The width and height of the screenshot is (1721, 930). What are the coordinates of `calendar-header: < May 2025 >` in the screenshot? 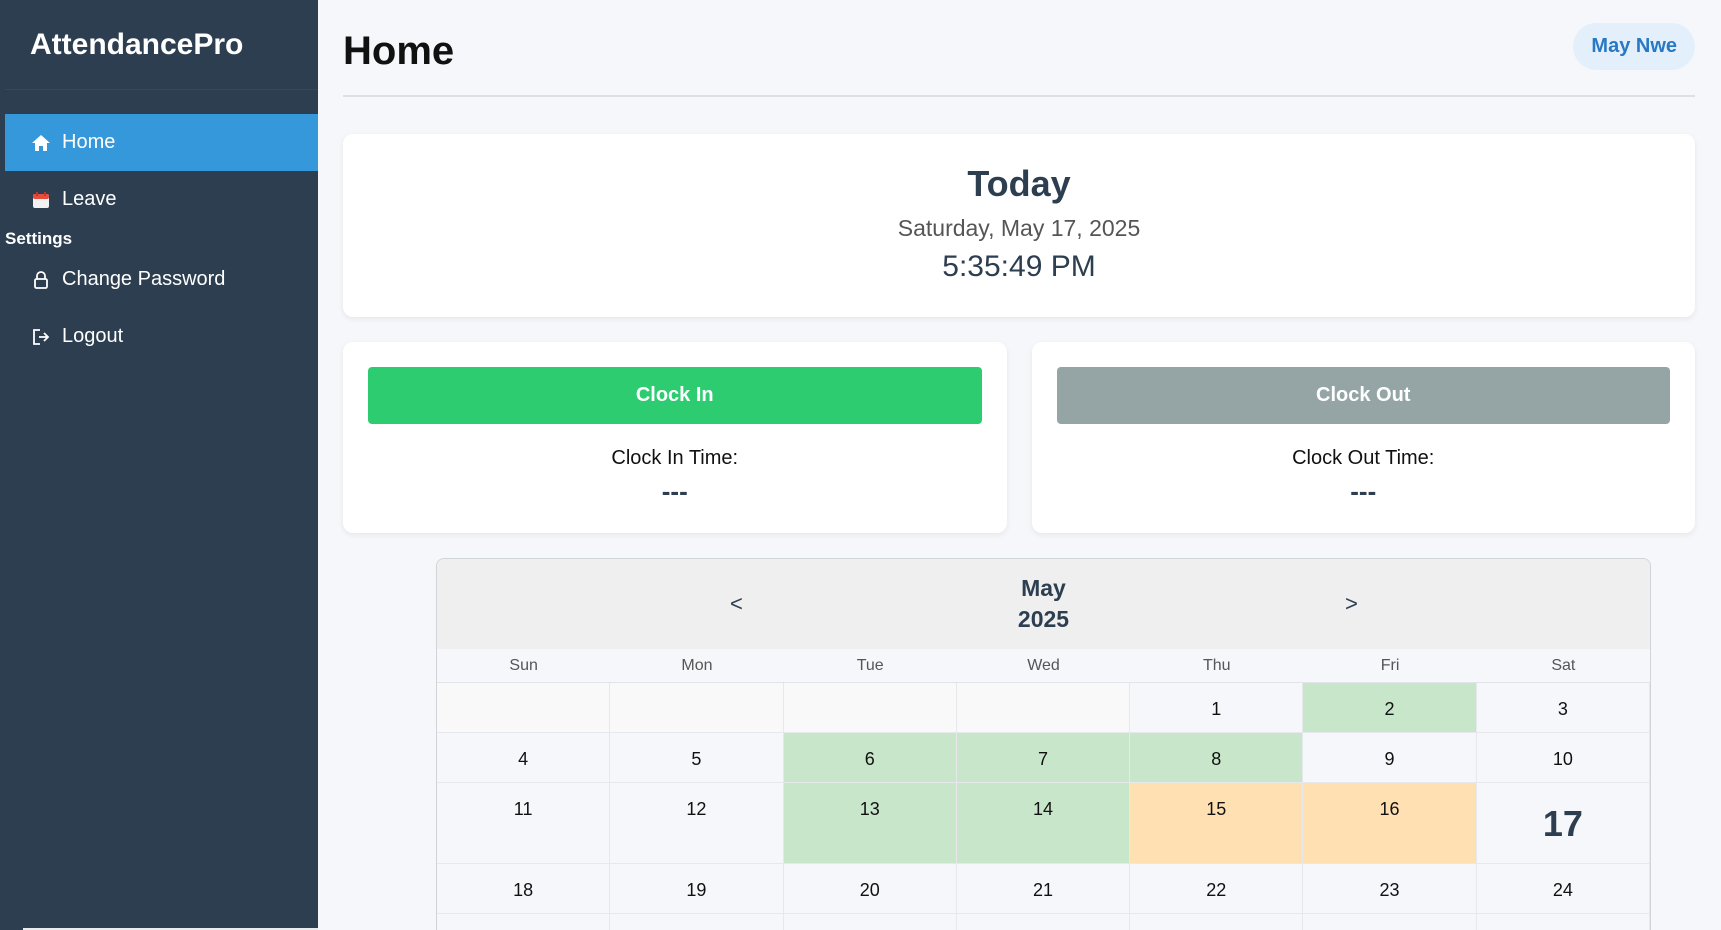 It's located at (1043, 604).